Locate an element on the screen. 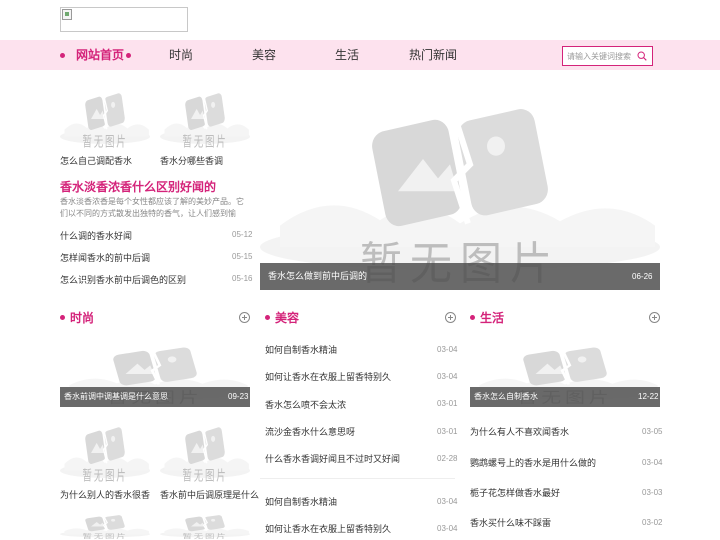 This screenshot has width=720, height=540. feature-title: 香水淡香浓香什么区别好闻的 is located at coordinates (138, 186).